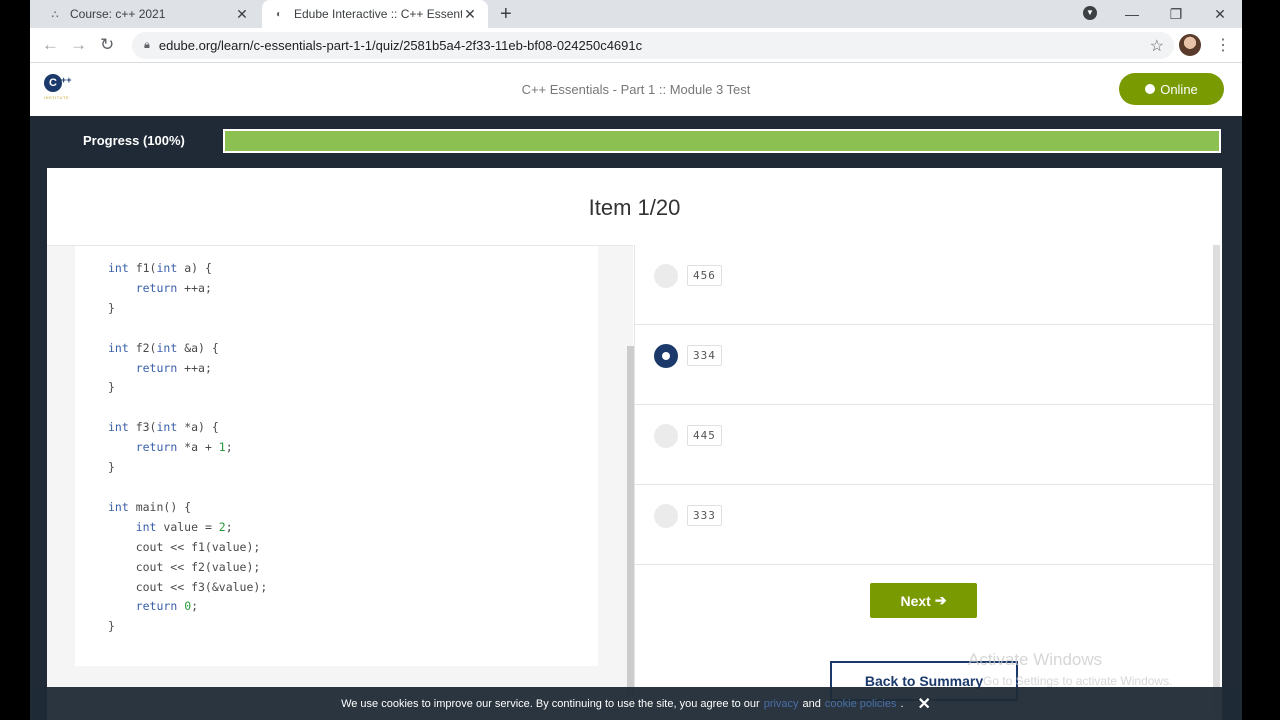 The image size is (1280, 720). I want to click on reload-icon: ↻, so click(107, 45).